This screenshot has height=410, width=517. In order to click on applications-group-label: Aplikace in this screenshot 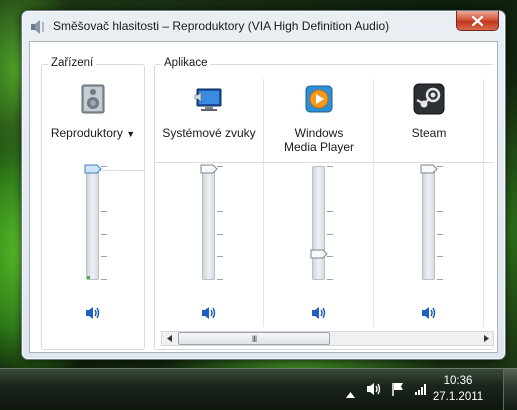, I will do `click(186, 63)`.